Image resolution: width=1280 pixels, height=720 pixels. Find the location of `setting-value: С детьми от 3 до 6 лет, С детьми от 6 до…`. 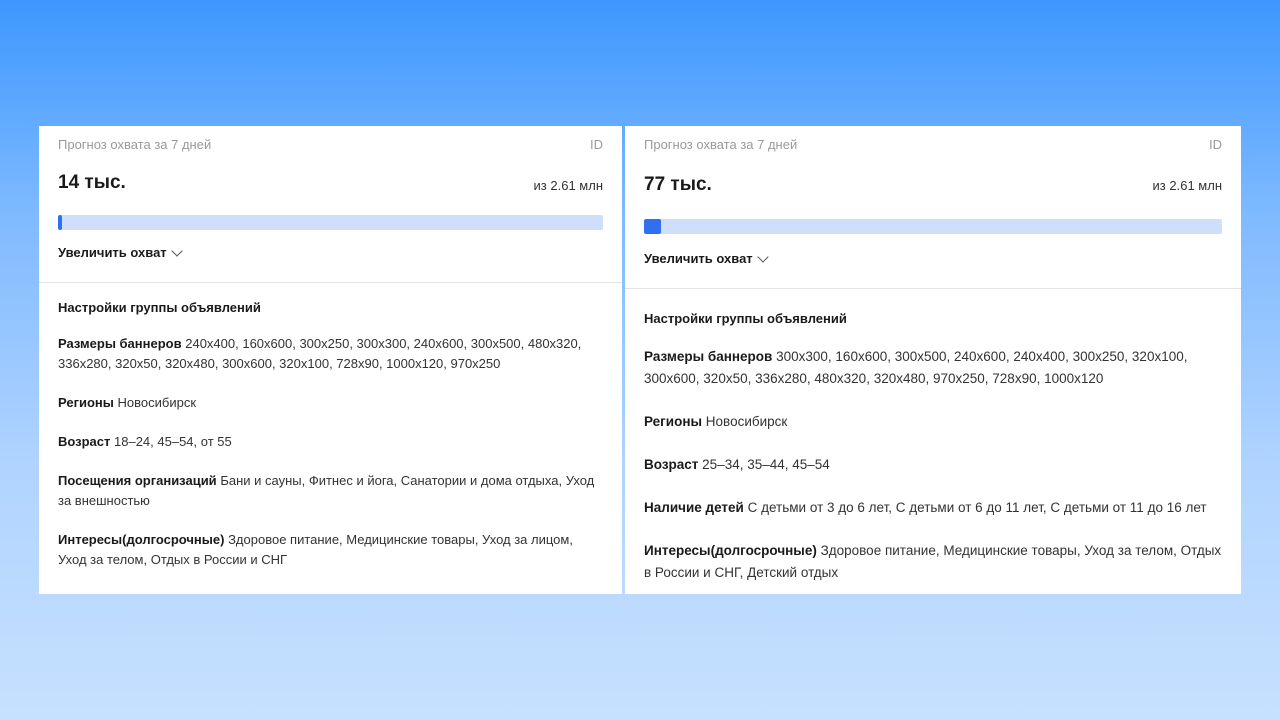

setting-value: С детьми от 3 до 6 лет, С детьми от 6 до… is located at coordinates (977, 507).